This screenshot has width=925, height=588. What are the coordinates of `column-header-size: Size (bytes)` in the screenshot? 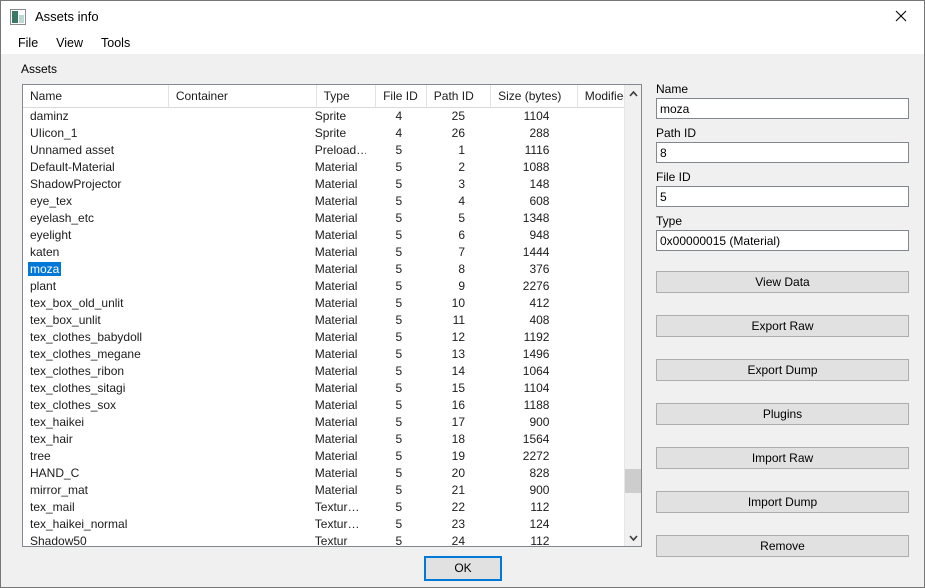 It's located at (534, 96).